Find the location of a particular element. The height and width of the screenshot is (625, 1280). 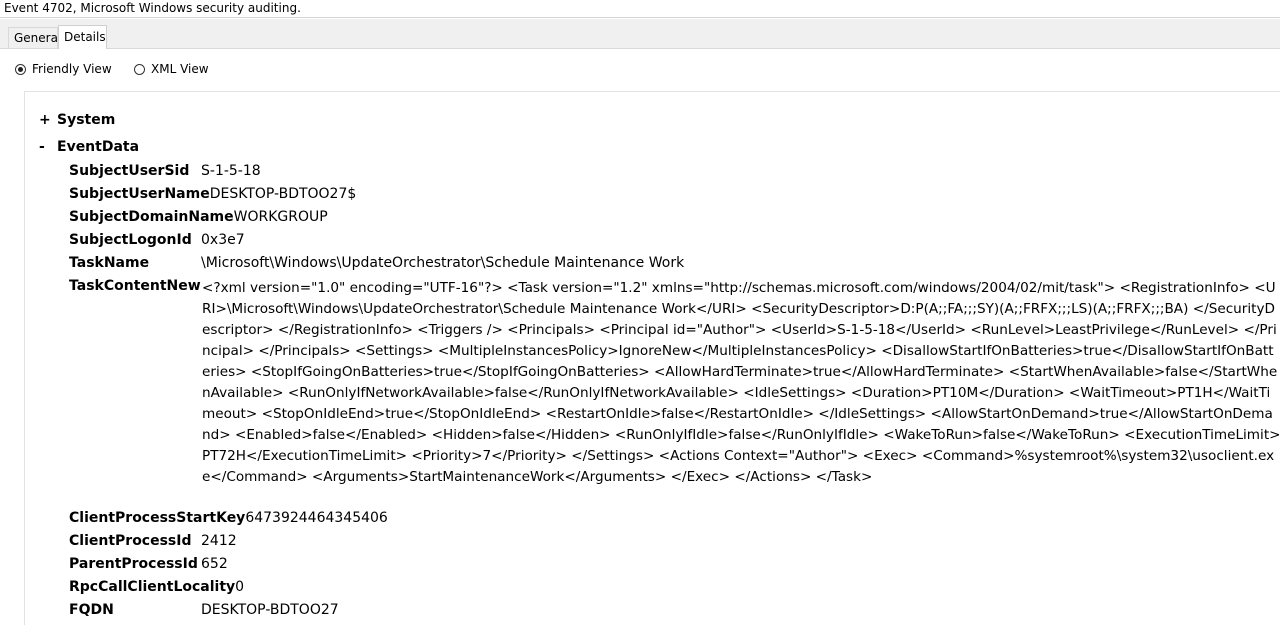

field-value: 2412 is located at coordinates (219, 541).